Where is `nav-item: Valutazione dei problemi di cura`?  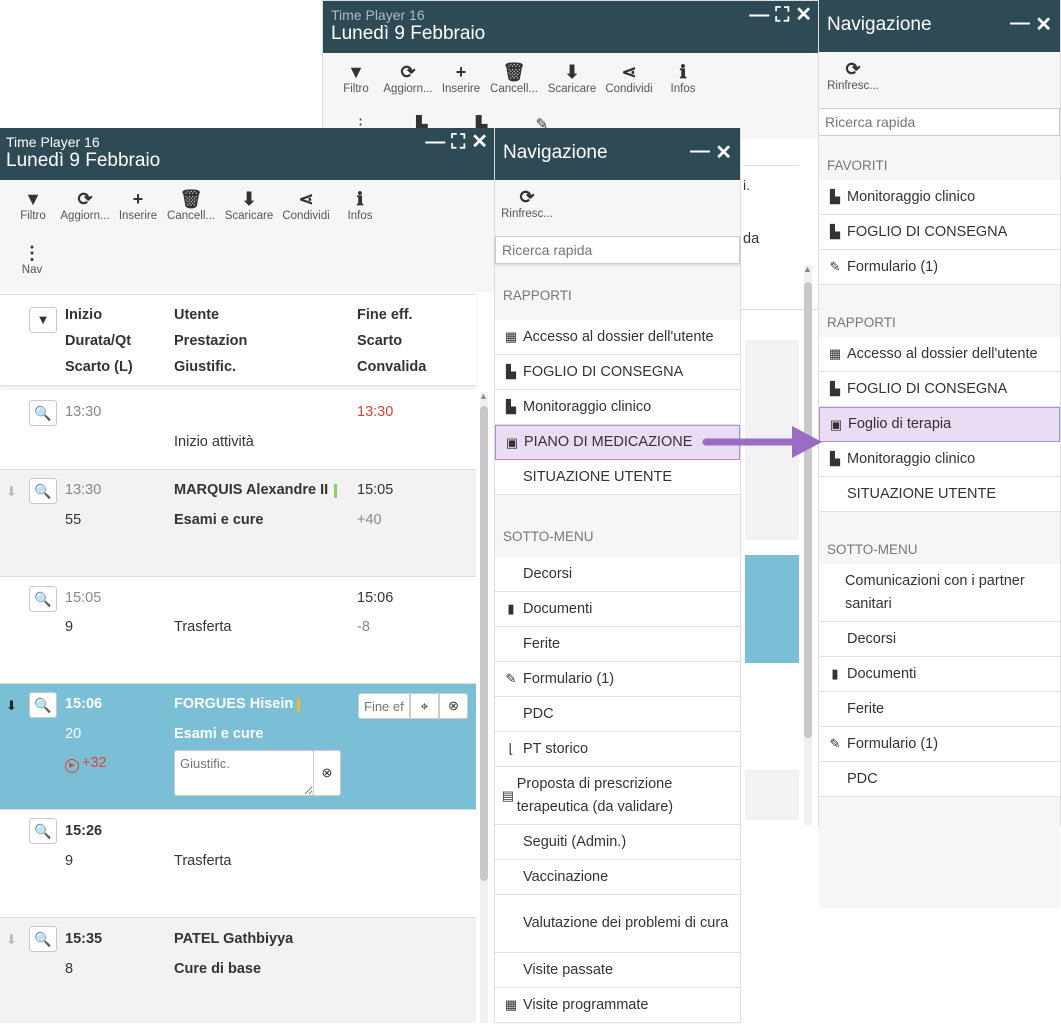
nav-item: Valutazione dei problemi di cura is located at coordinates (617, 924).